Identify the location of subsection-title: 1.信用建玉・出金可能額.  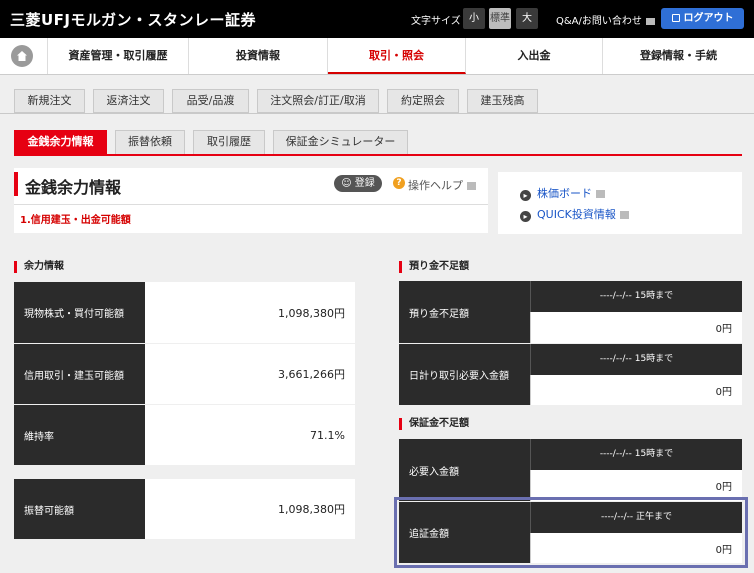
(75, 220).